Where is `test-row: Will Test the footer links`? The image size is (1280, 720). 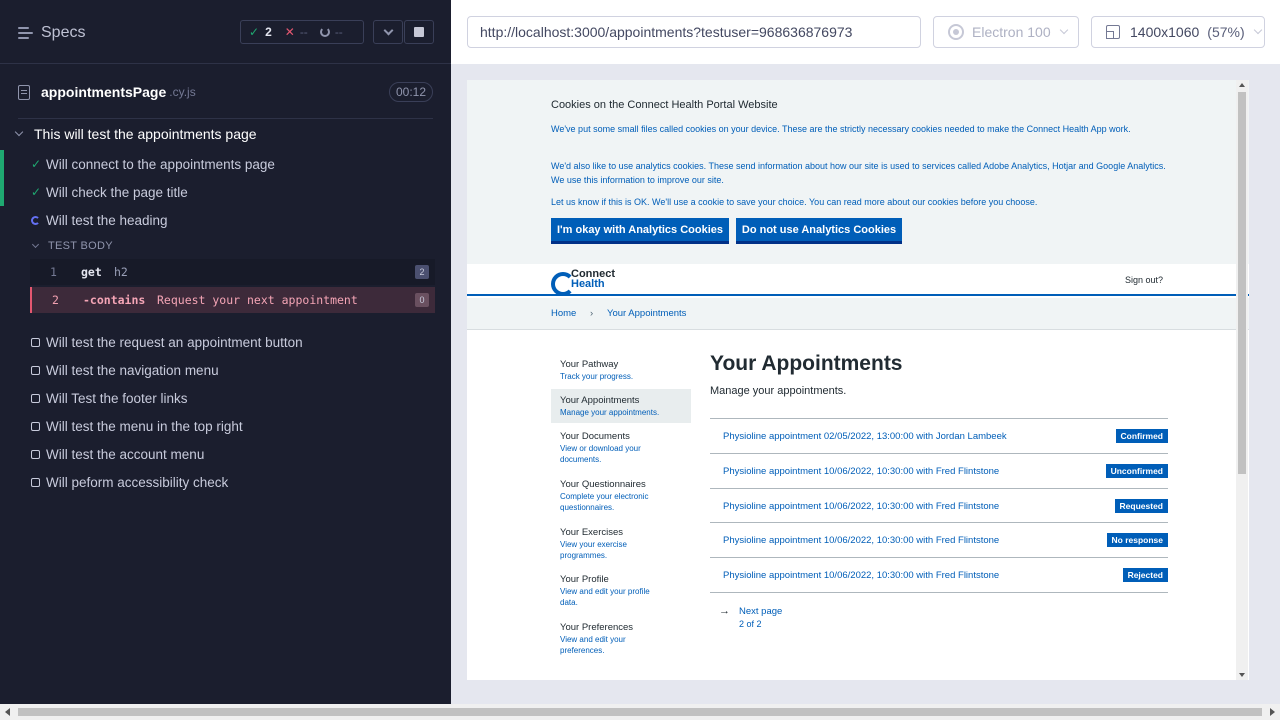 test-row: Will Test the footer links is located at coordinates (225, 398).